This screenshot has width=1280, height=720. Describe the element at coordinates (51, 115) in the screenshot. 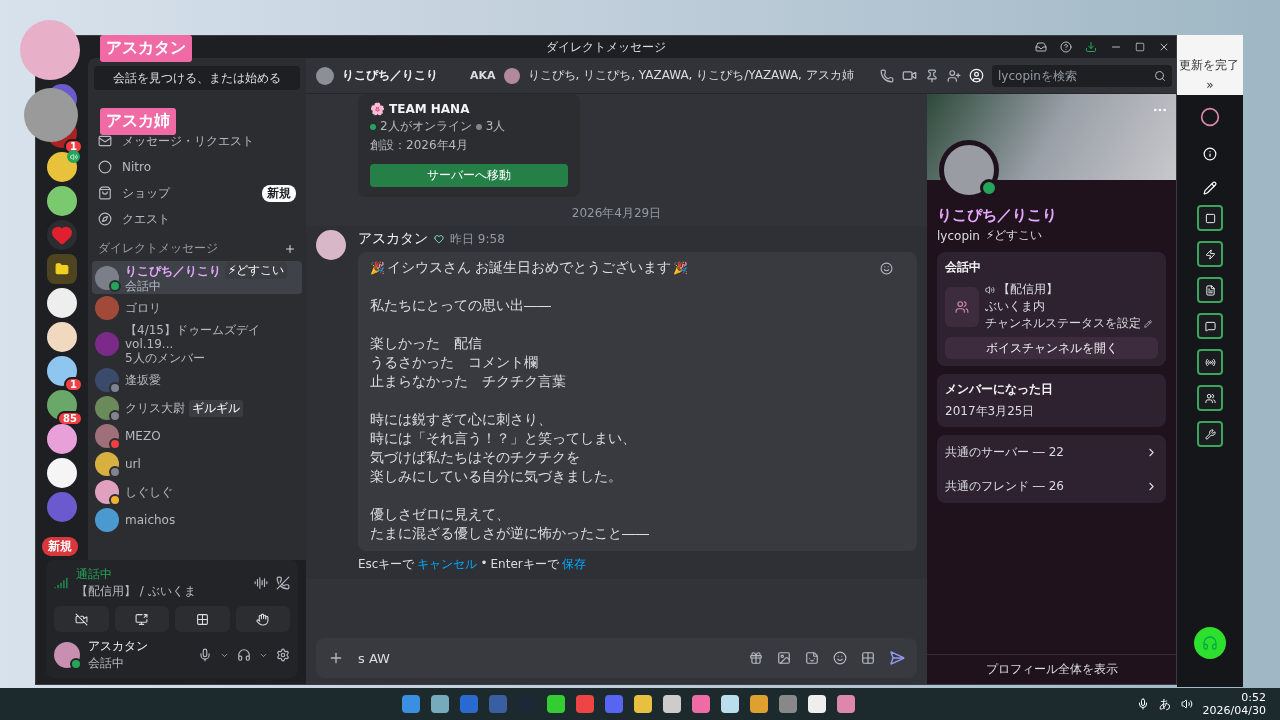

I see `stream-avatar-overlay` at that location.